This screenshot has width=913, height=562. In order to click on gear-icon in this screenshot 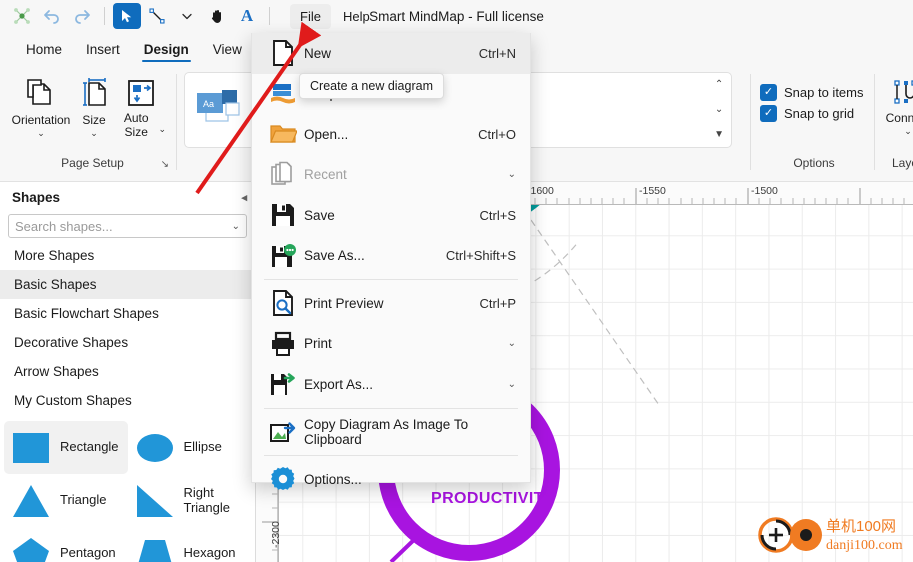, I will do `click(283, 479)`.